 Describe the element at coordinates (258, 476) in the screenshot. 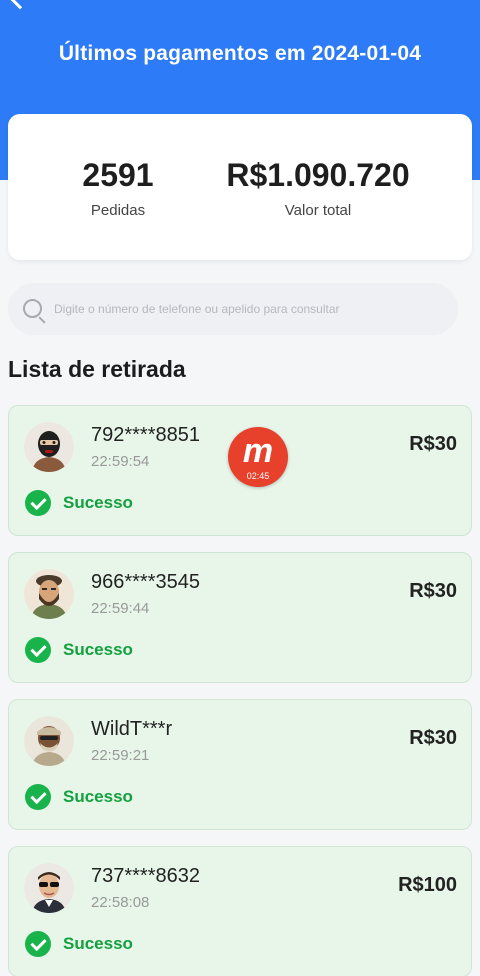

I see `recording-time: 02:45` at that location.